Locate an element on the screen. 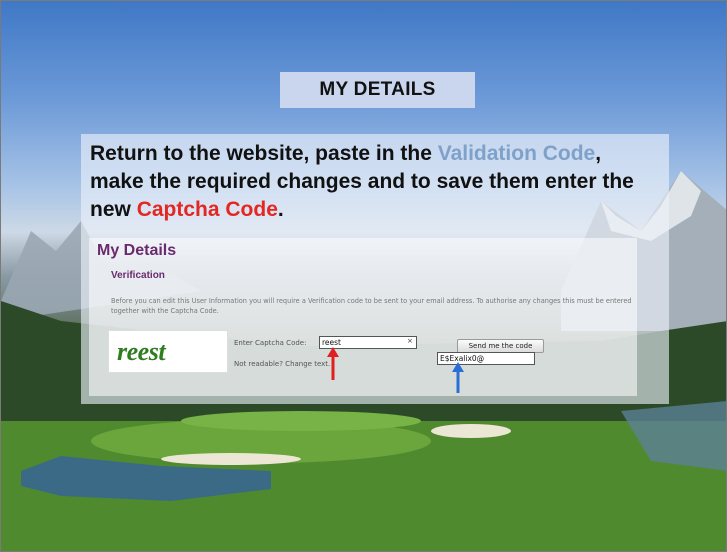  slide-title: MY DETAILS is located at coordinates (377, 89).